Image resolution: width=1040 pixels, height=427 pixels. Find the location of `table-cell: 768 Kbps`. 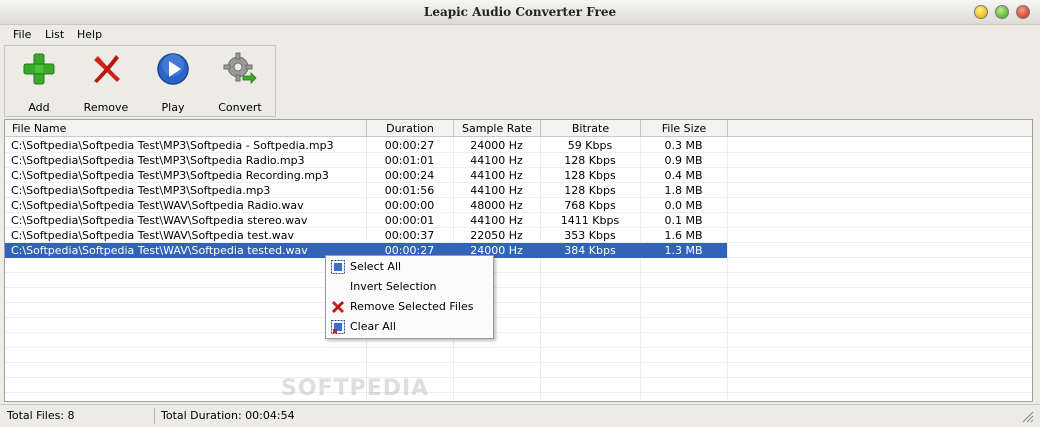

table-cell: 768 Kbps is located at coordinates (590, 205).